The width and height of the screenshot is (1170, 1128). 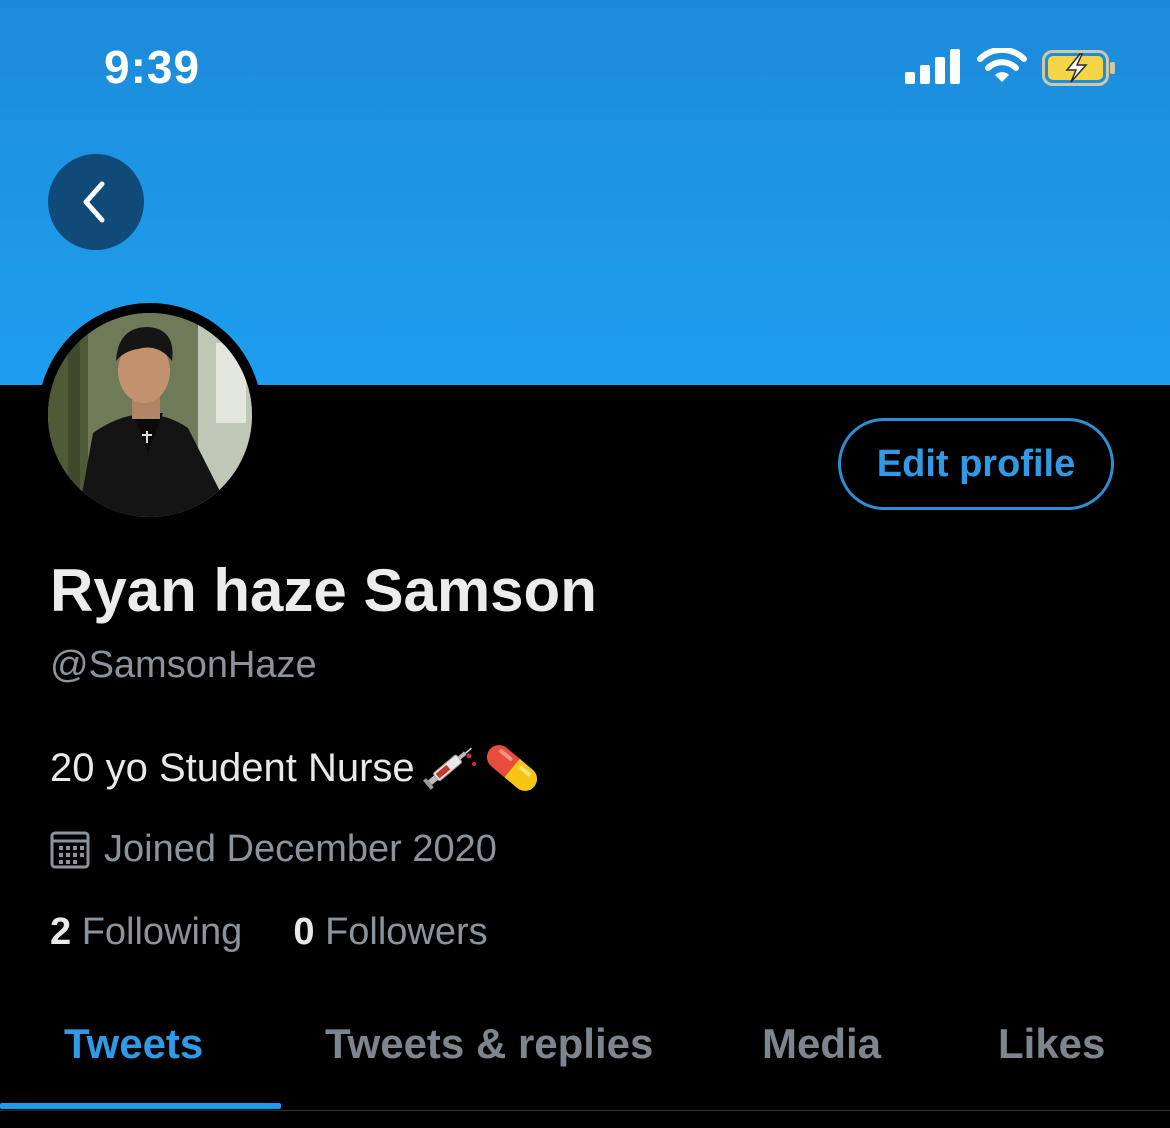 I want to click on following-link: 2 Following, so click(x=151, y=932).